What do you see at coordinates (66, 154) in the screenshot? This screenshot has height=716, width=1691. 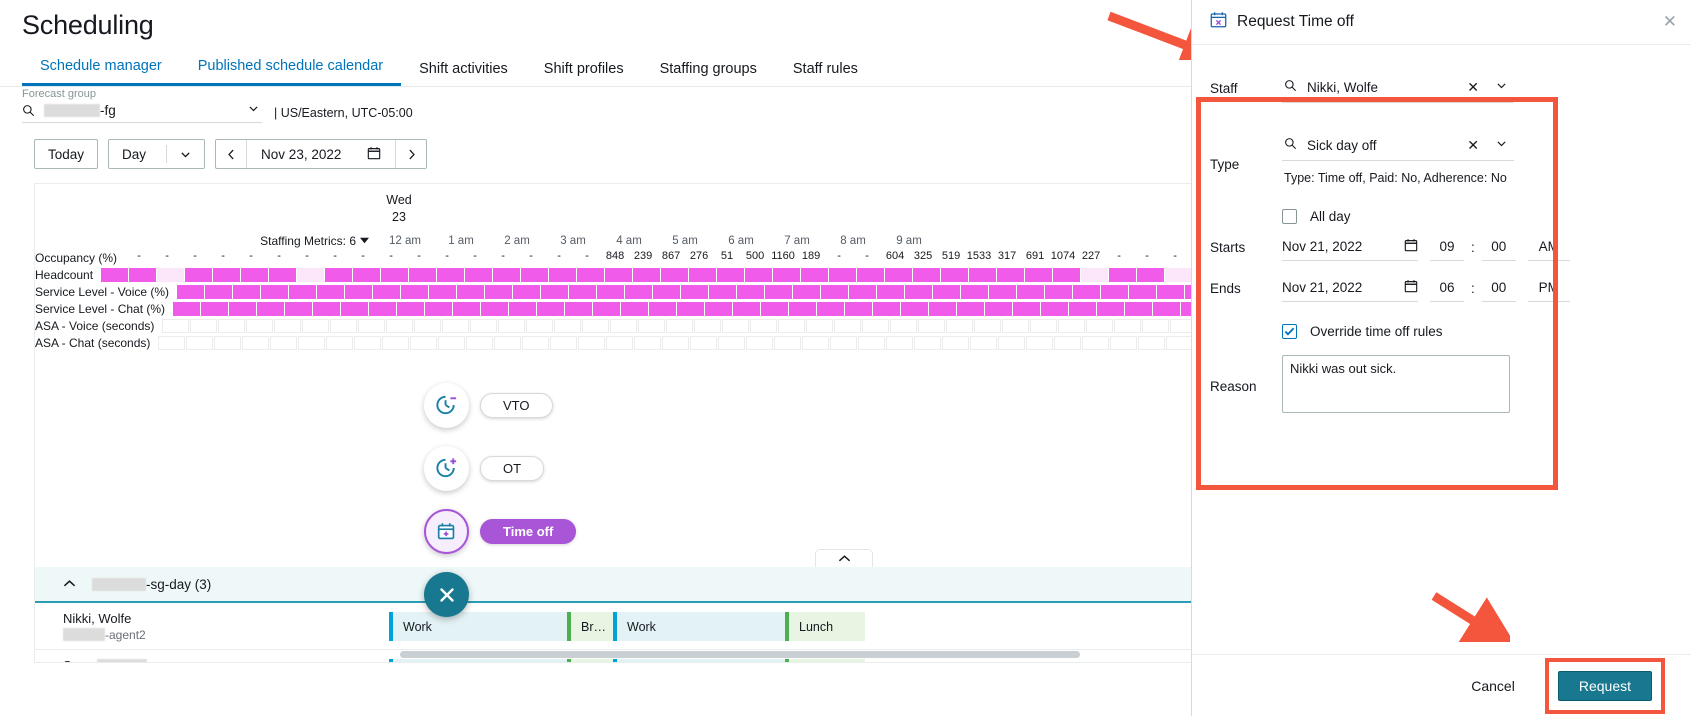 I see `today-button: Today` at bounding box center [66, 154].